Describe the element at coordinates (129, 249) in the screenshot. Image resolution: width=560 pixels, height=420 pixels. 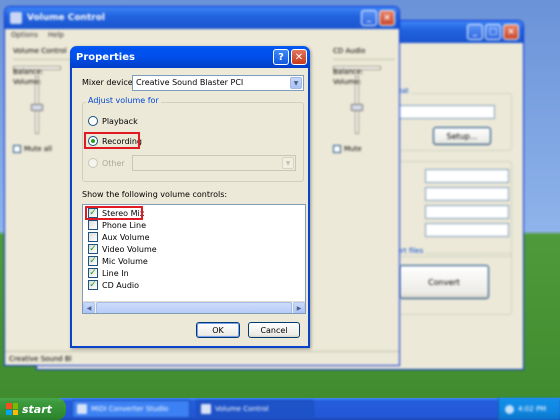
I see `control-label: Video Volume` at that location.